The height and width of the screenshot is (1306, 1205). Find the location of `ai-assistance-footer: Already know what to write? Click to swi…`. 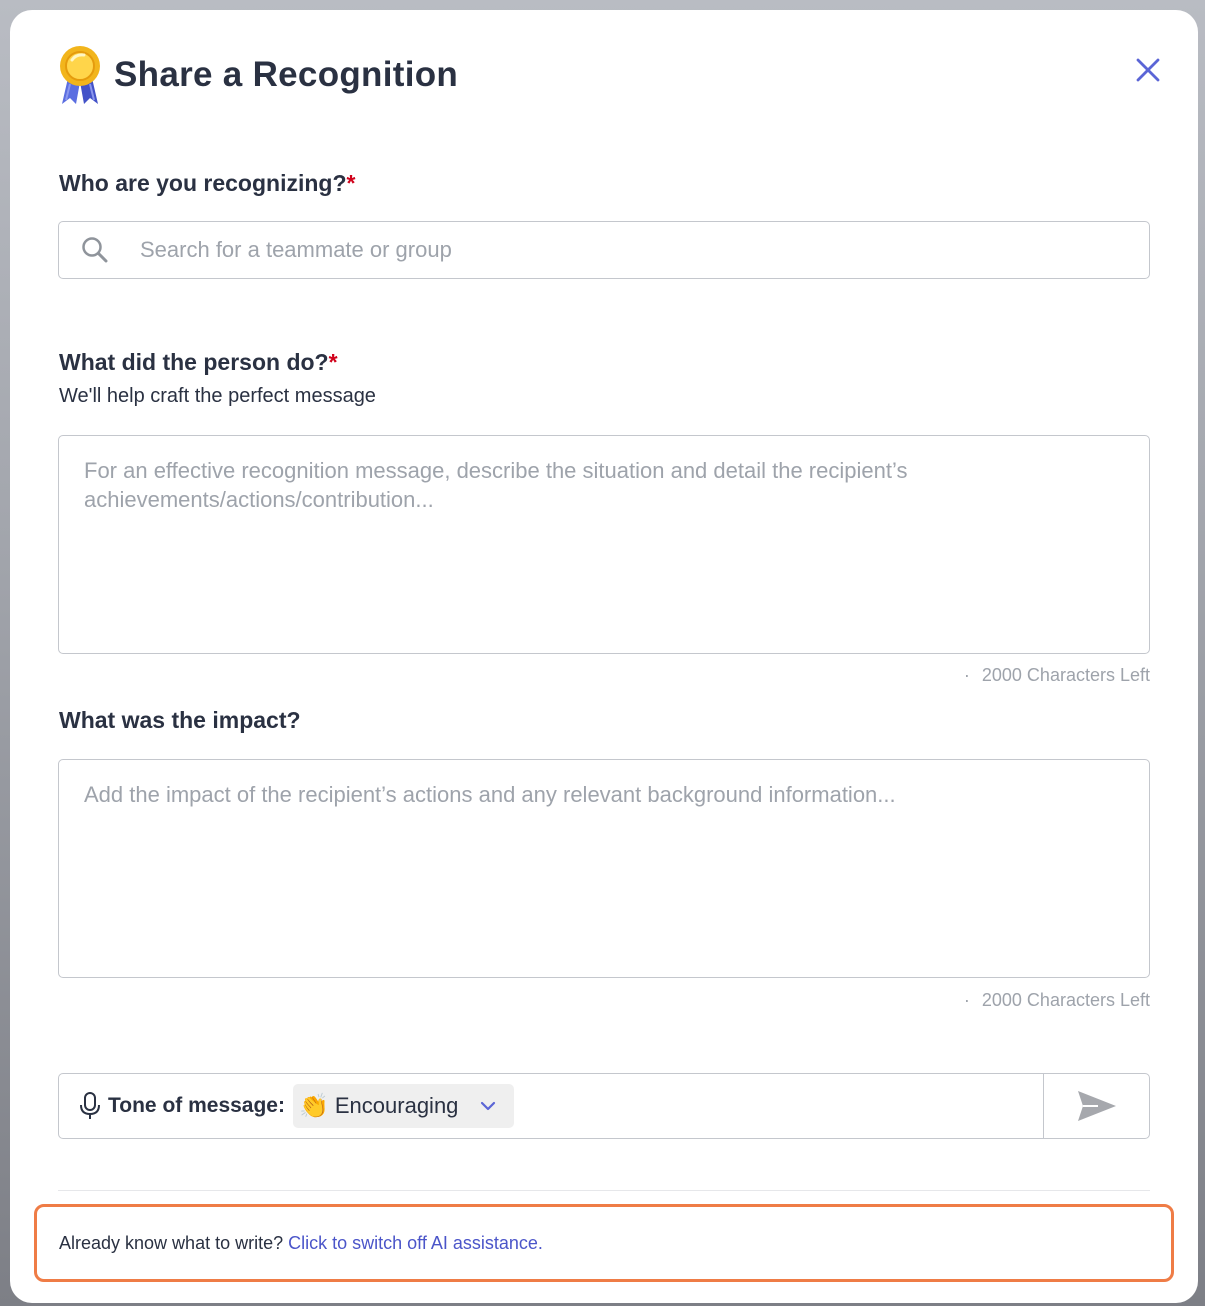

ai-assistance-footer: Already know what to write? Click to swi… is located at coordinates (604, 1243).